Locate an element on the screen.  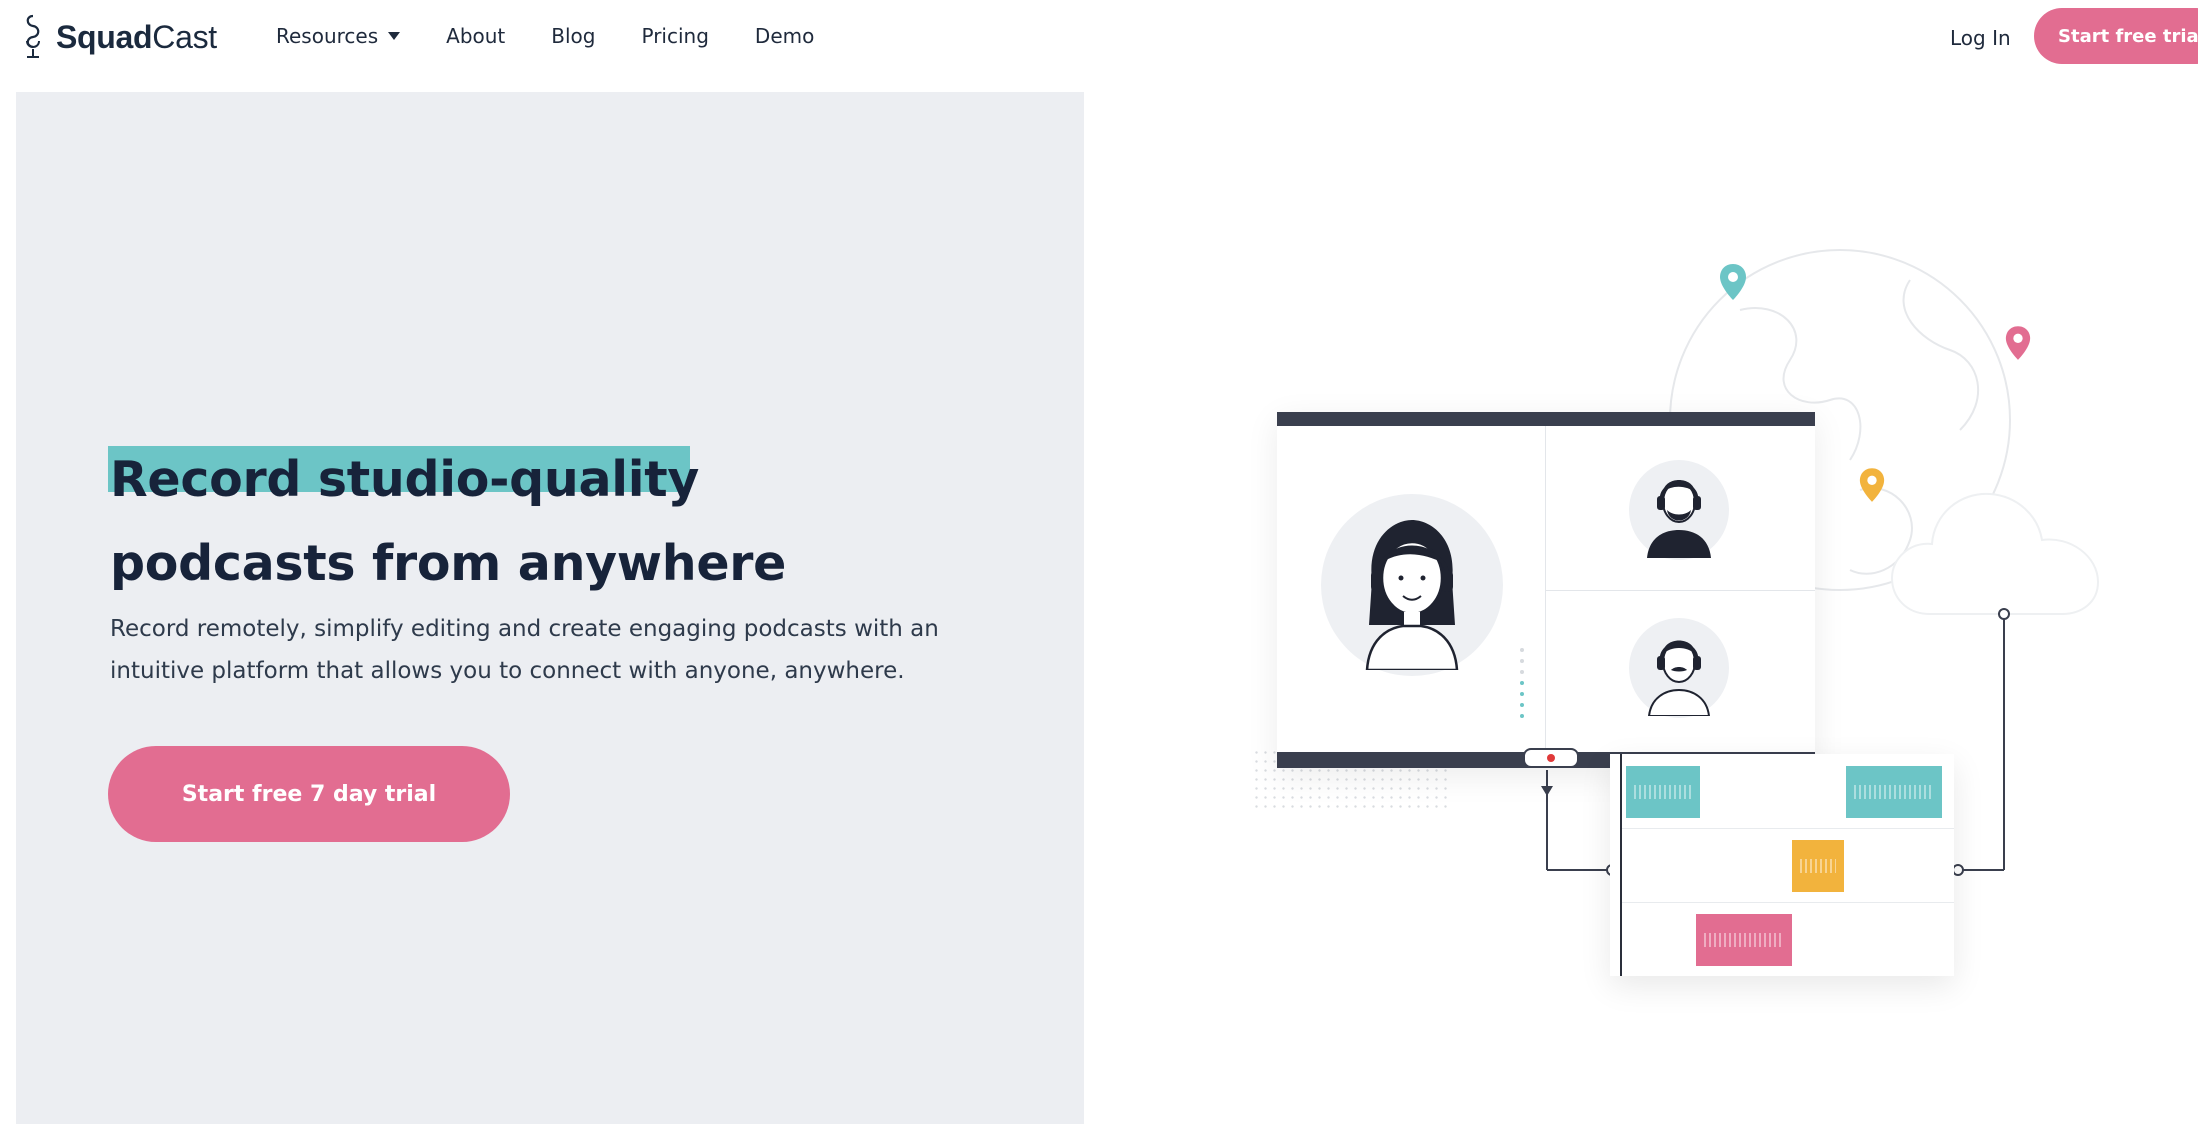
playhead is located at coordinates (1621, 865).